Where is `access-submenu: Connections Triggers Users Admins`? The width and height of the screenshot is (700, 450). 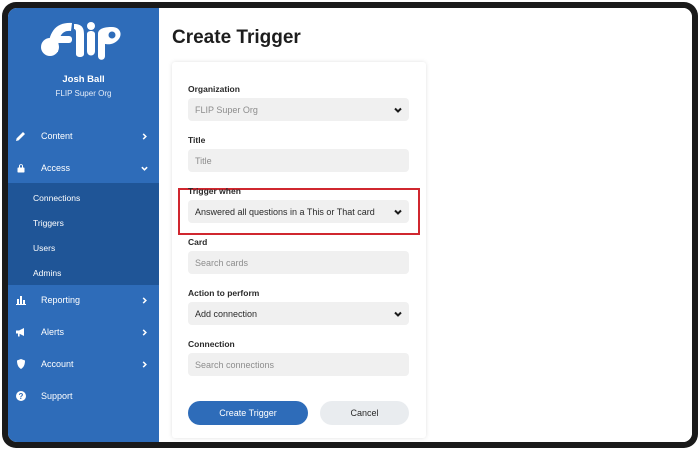 access-submenu: Connections Triggers Users Admins is located at coordinates (83, 234).